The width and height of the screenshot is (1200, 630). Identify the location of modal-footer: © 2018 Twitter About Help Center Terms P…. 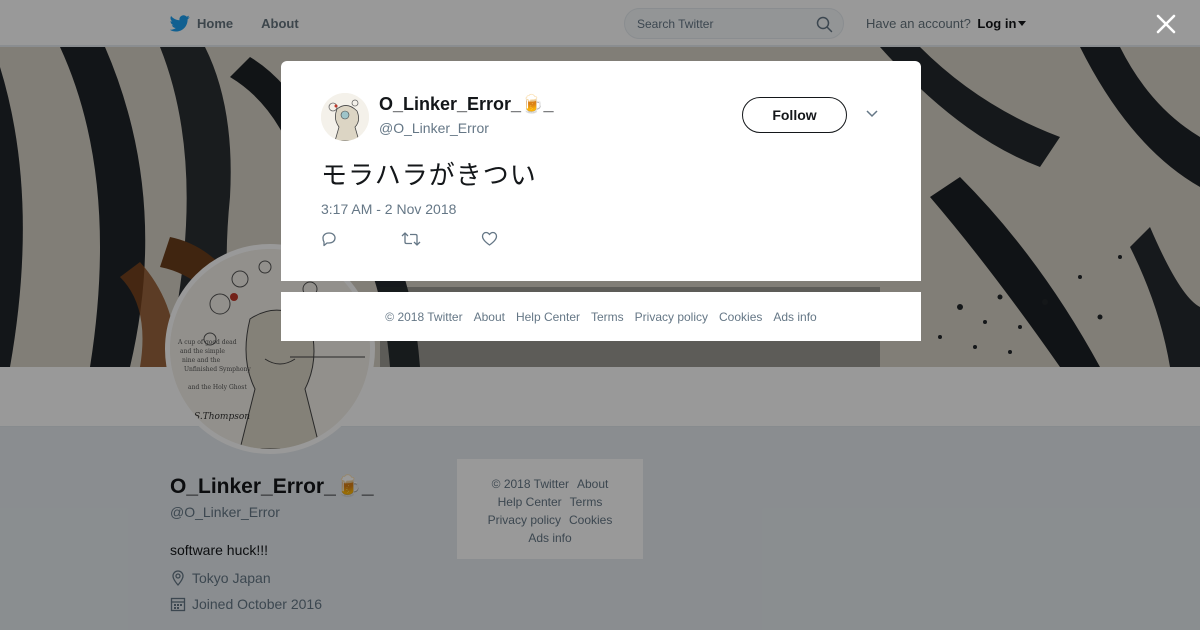
(601, 316).